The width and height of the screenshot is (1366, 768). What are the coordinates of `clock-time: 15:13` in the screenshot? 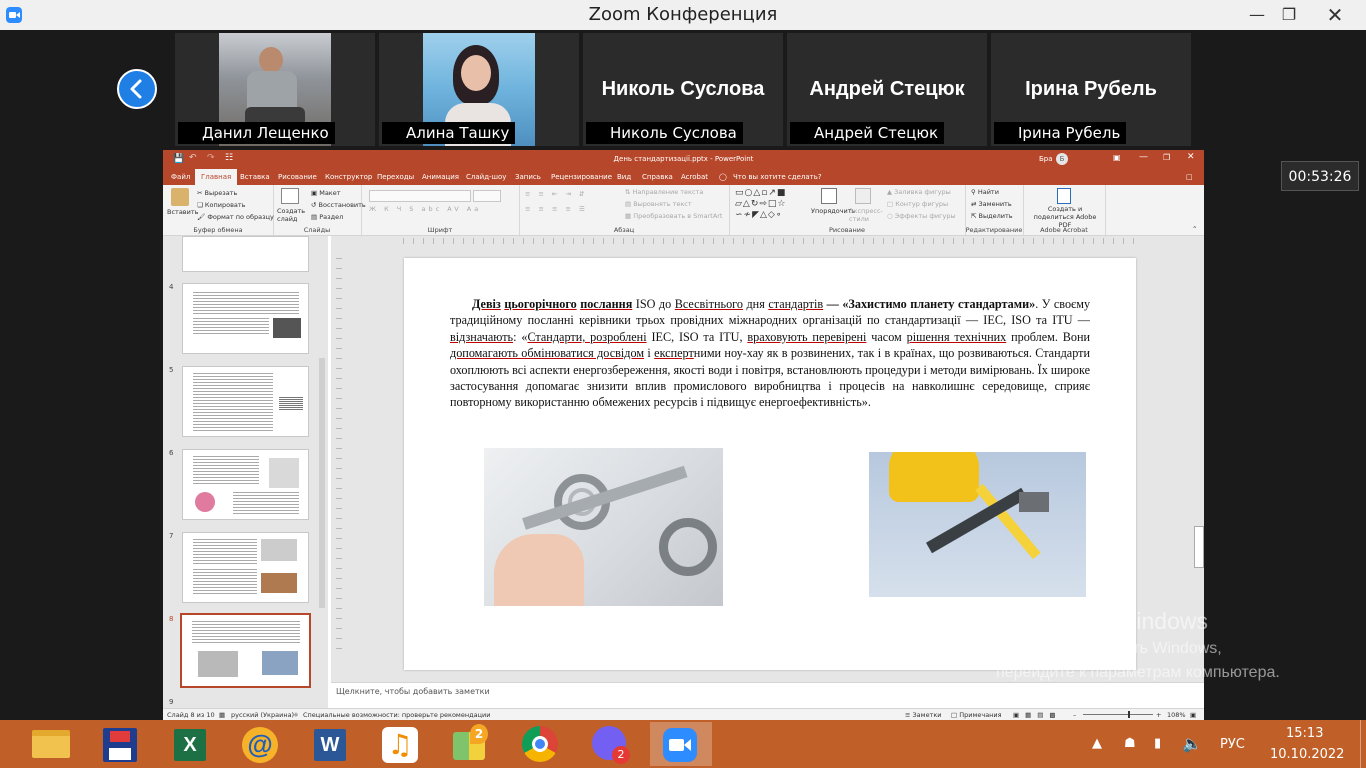 It's located at (1304, 733).